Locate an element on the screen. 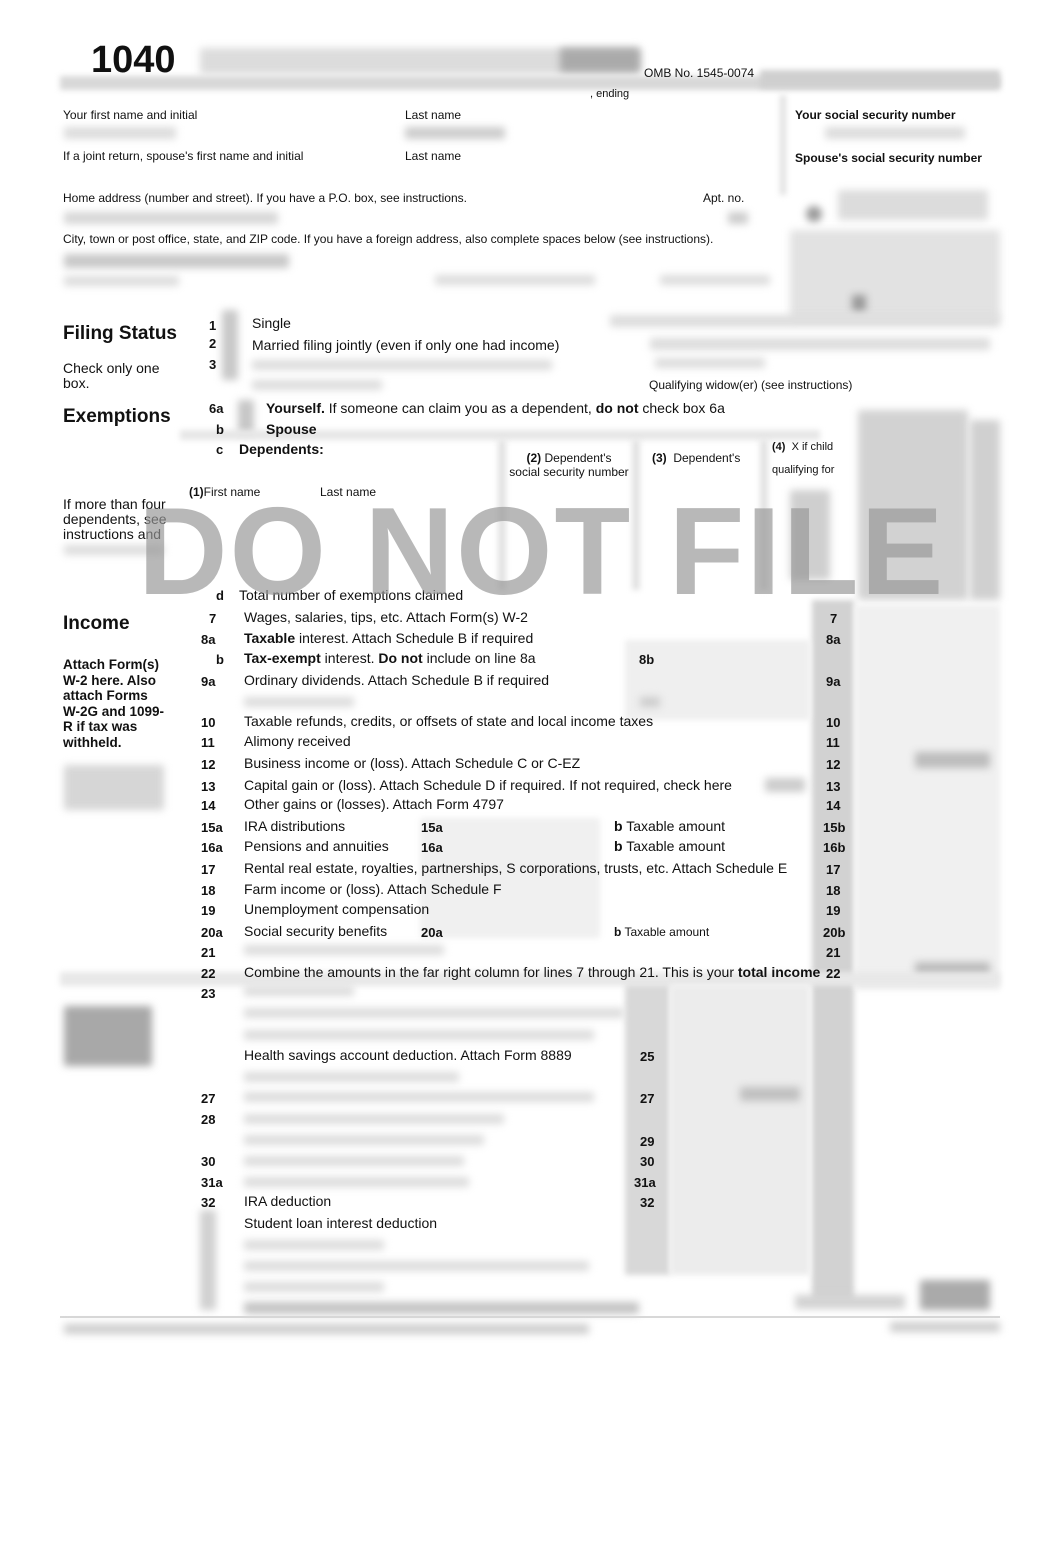 The width and height of the screenshot is (1062, 1556). blurred-line-37-text is located at coordinates (441, 1308).